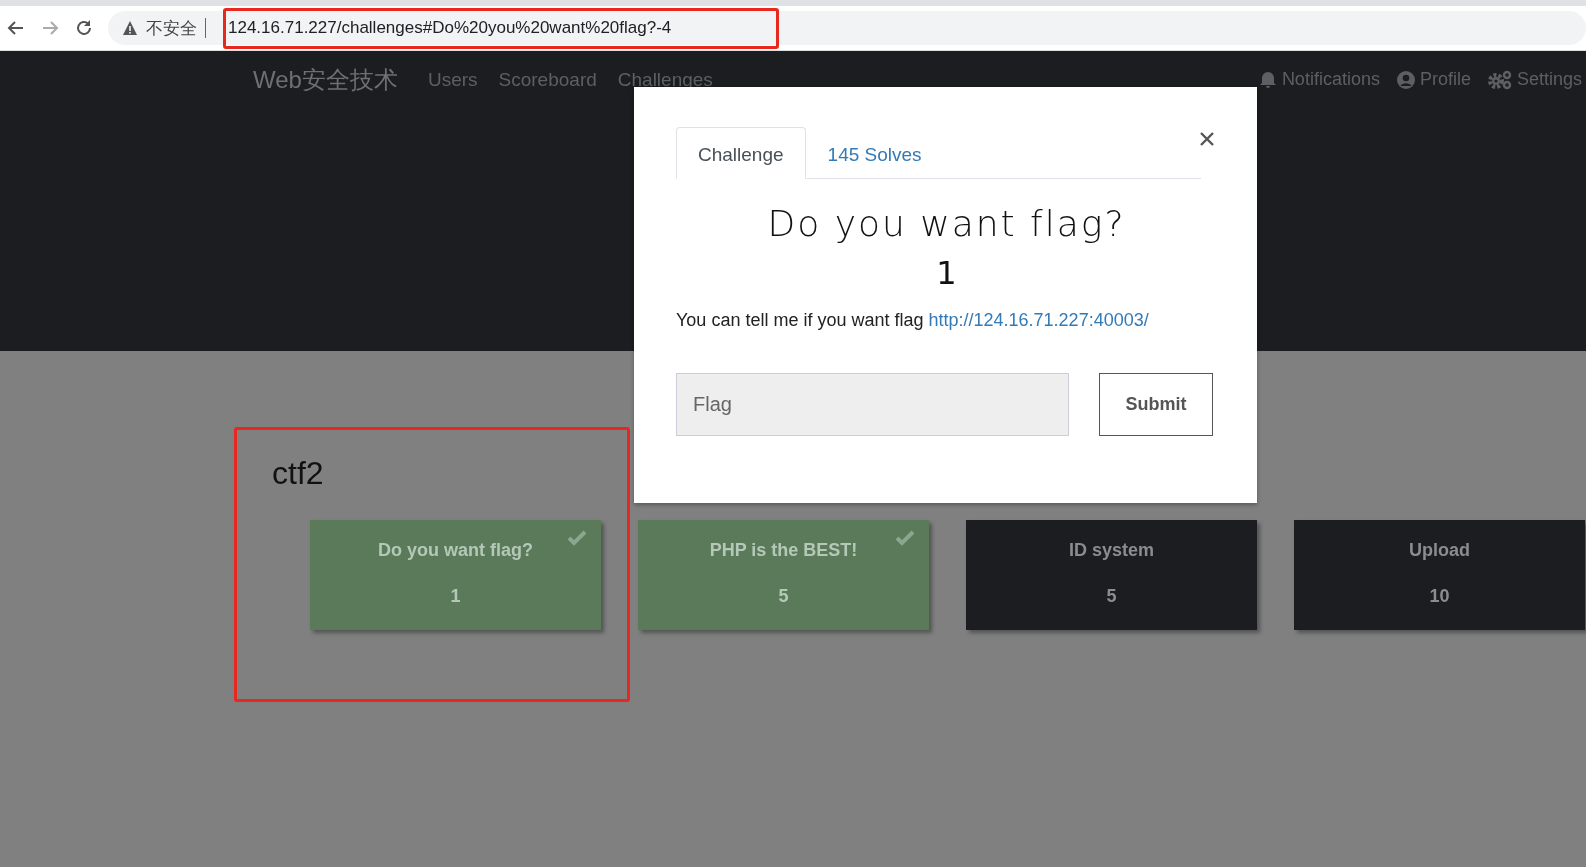 The height and width of the screenshot is (867, 1586). Describe the element at coordinates (325, 80) in the screenshot. I see `site-brand: Web安全技术` at that location.